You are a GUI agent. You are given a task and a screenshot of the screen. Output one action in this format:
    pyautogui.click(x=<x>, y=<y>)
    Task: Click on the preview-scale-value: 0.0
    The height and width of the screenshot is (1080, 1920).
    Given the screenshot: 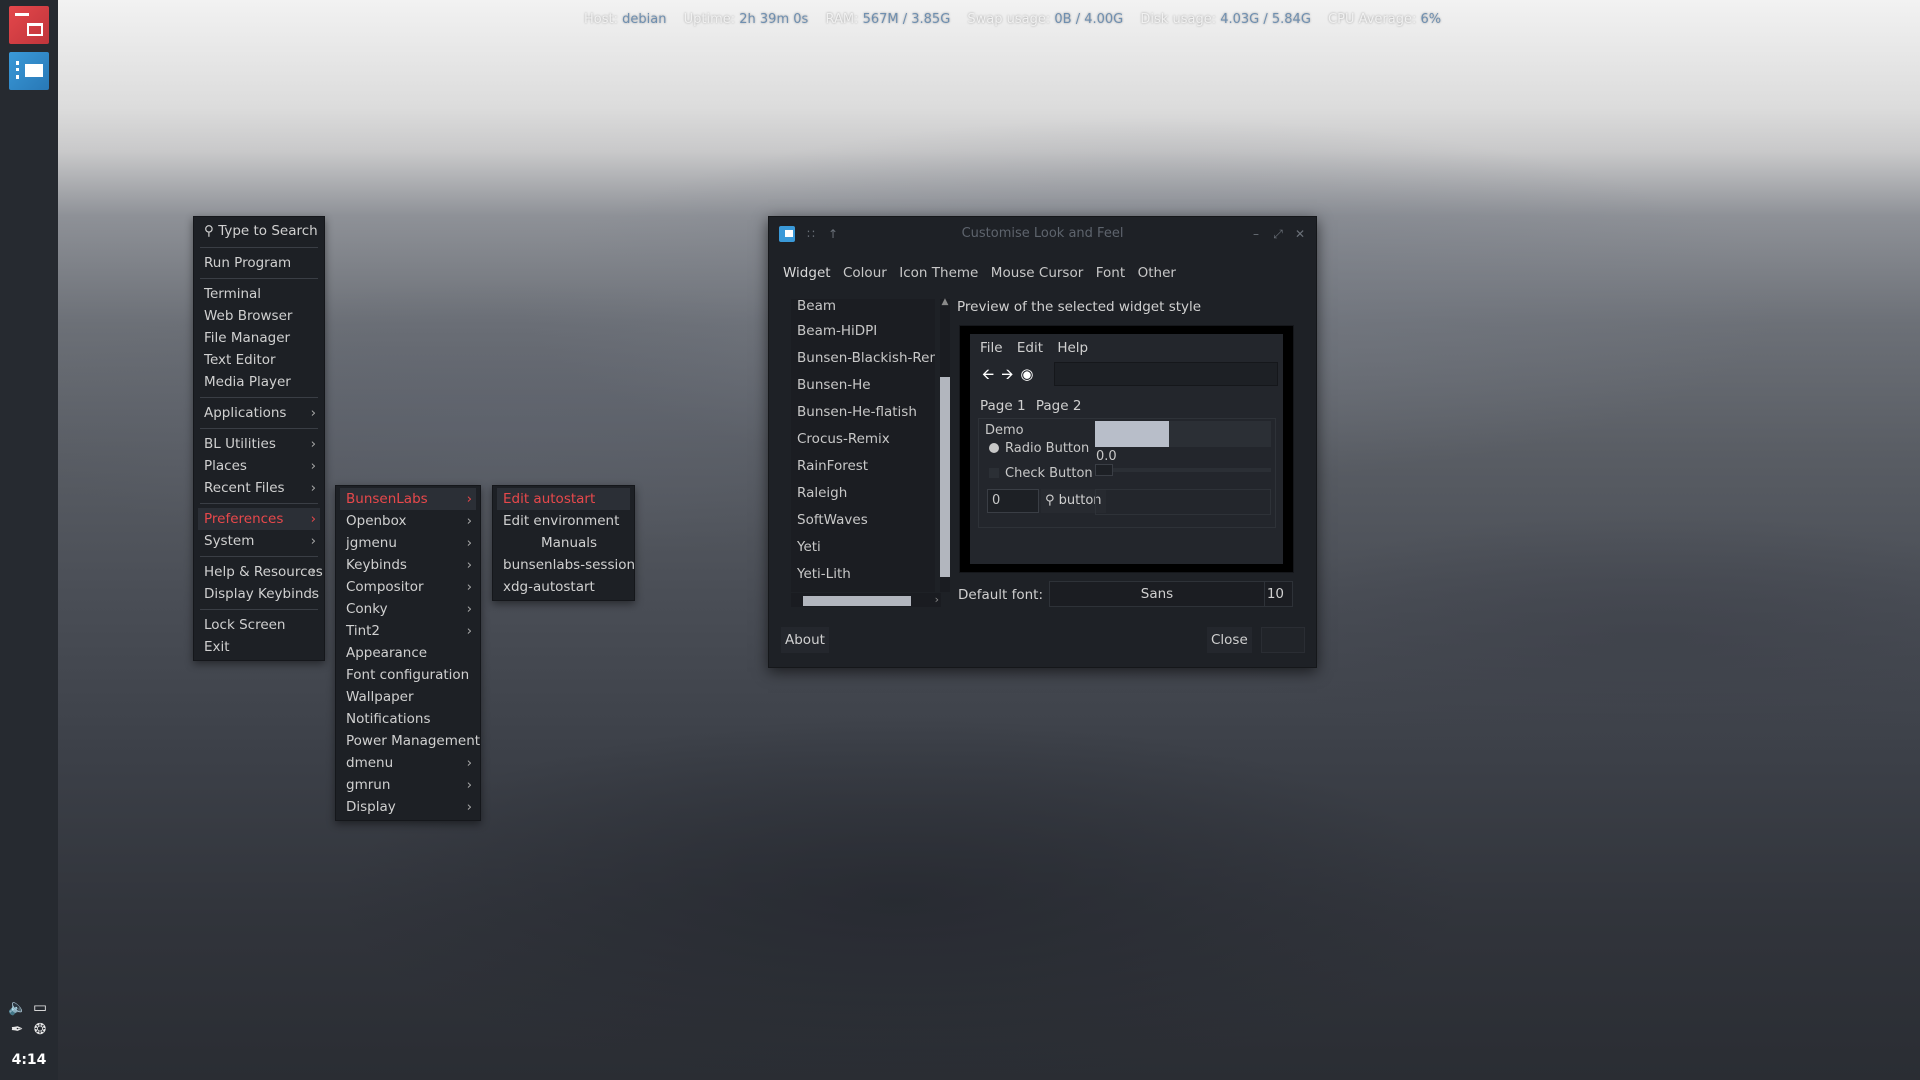 What is the action you would take?
    pyautogui.click(x=1106, y=456)
    